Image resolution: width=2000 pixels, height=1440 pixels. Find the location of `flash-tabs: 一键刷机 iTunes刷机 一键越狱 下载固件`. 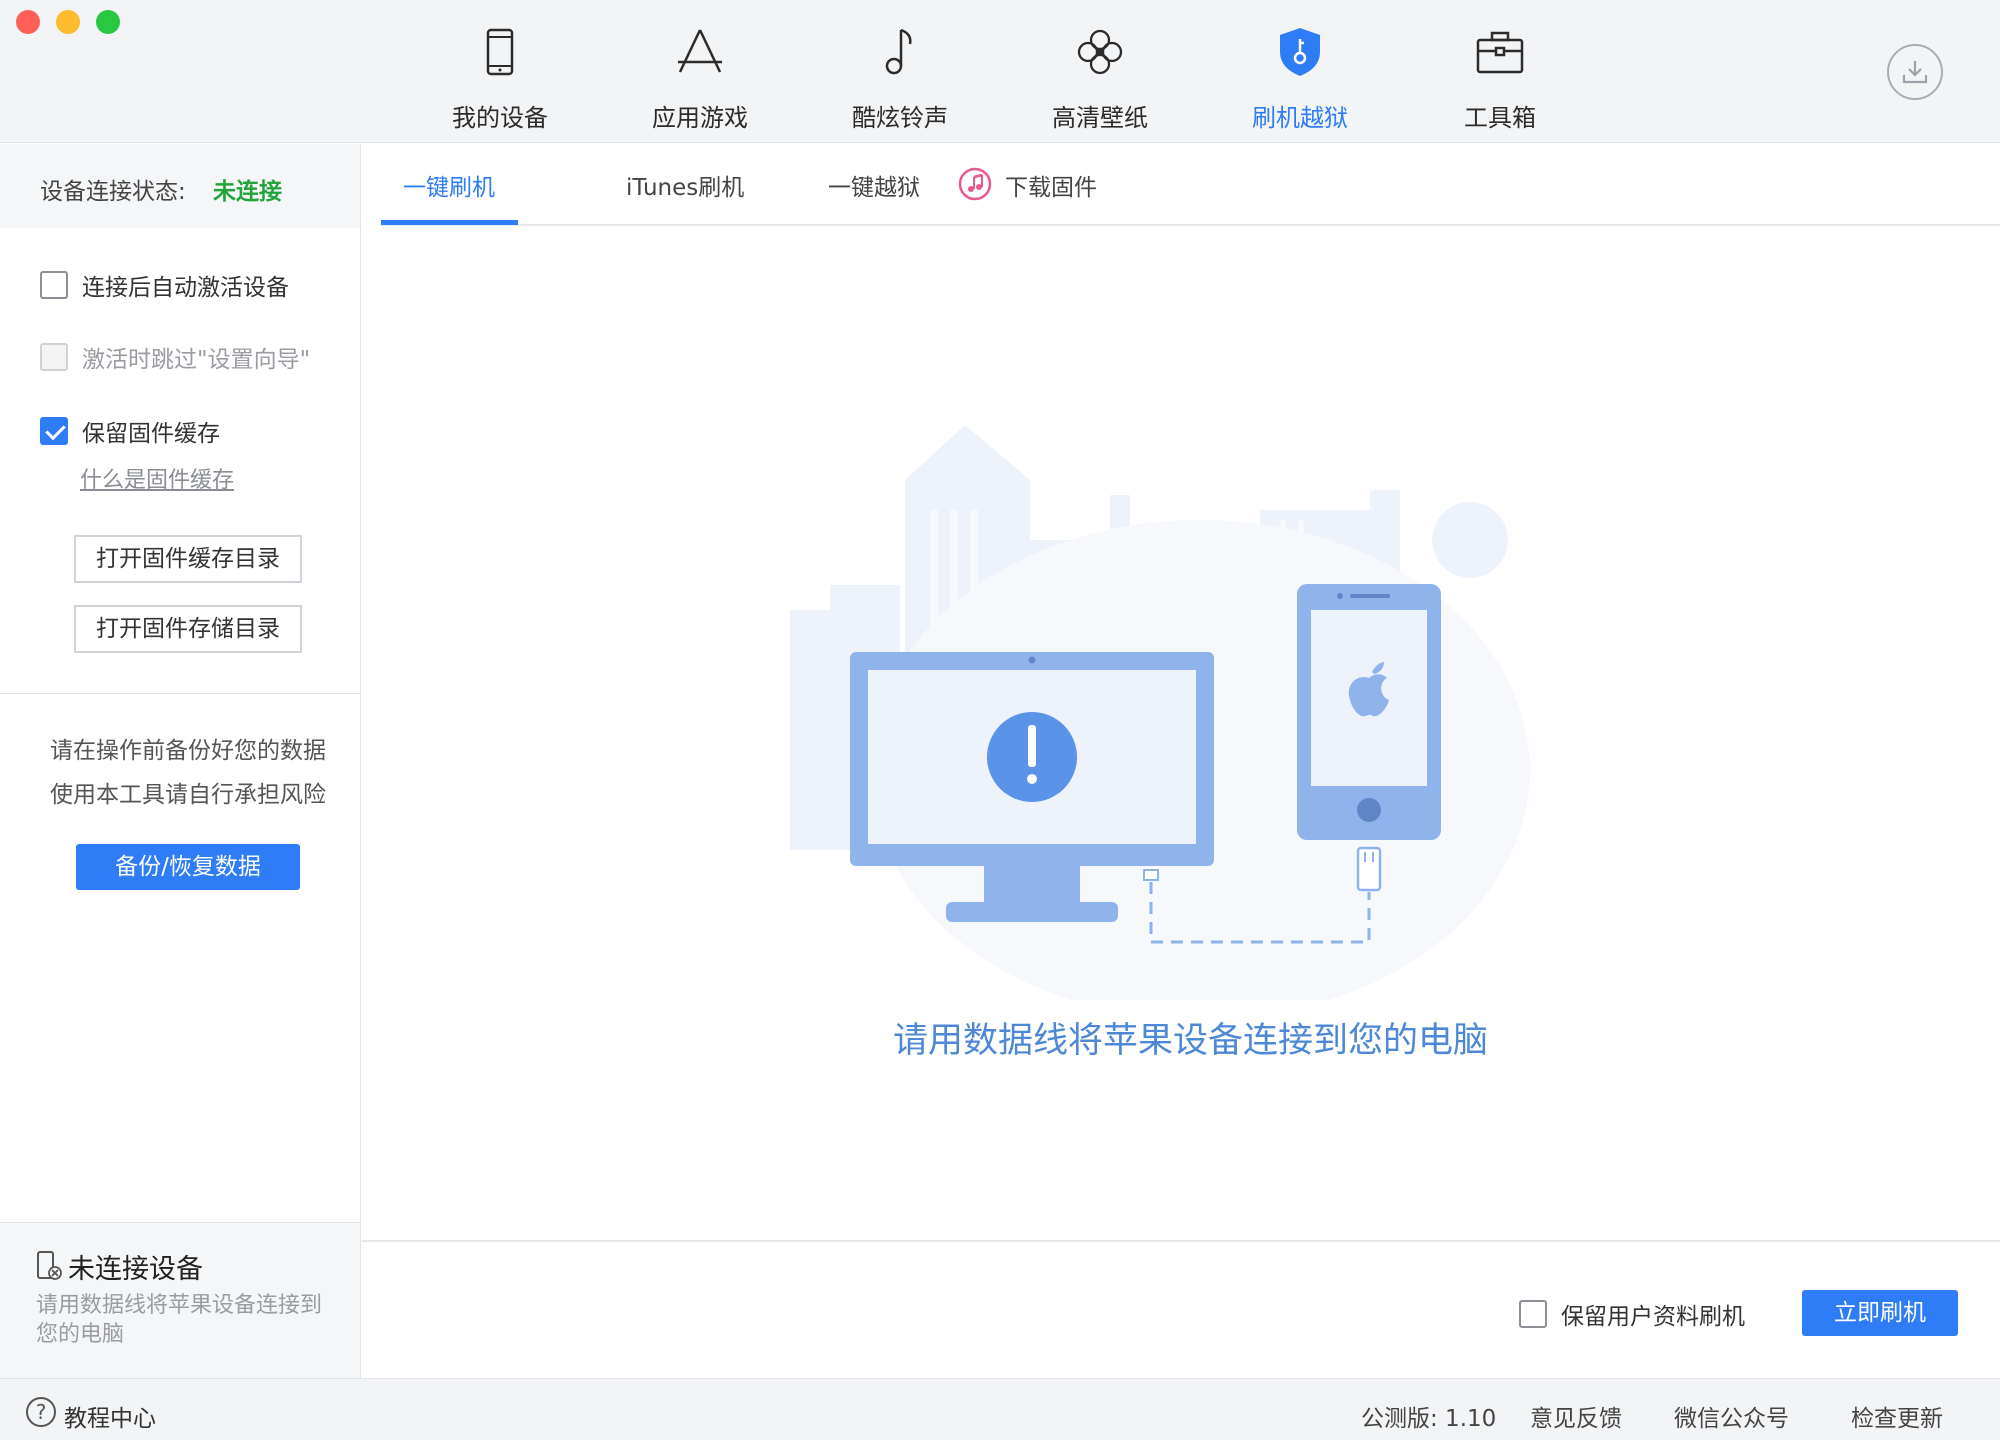

flash-tabs: 一键刷机 iTunes刷机 一键越狱 下载固件 is located at coordinates (1190, 185).